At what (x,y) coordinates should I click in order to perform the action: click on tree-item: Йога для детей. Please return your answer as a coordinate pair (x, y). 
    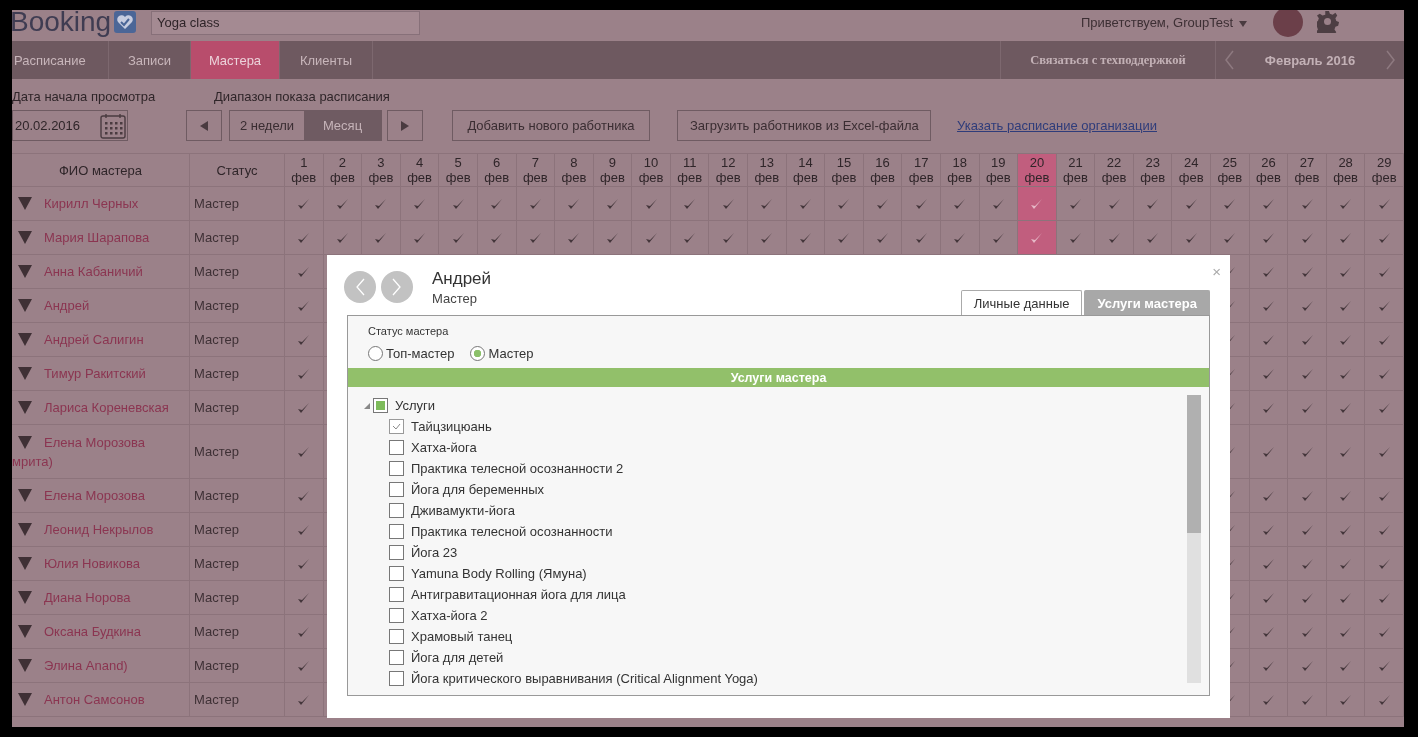
    Looking at the image, I should click on (457, 657).